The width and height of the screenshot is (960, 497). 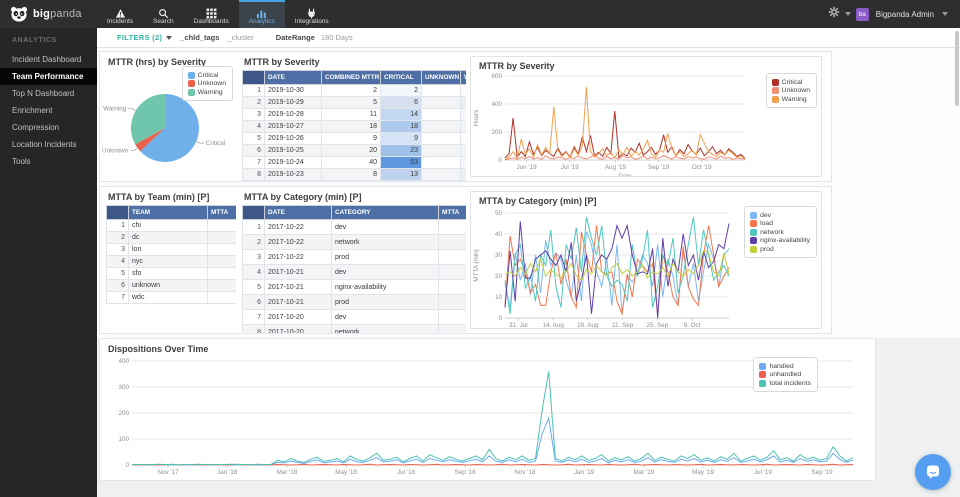 What do you see at coordinates (623, 325) in the screenshot?
I see `svg-text: 11. Sep` at bounding box center [623, 325].